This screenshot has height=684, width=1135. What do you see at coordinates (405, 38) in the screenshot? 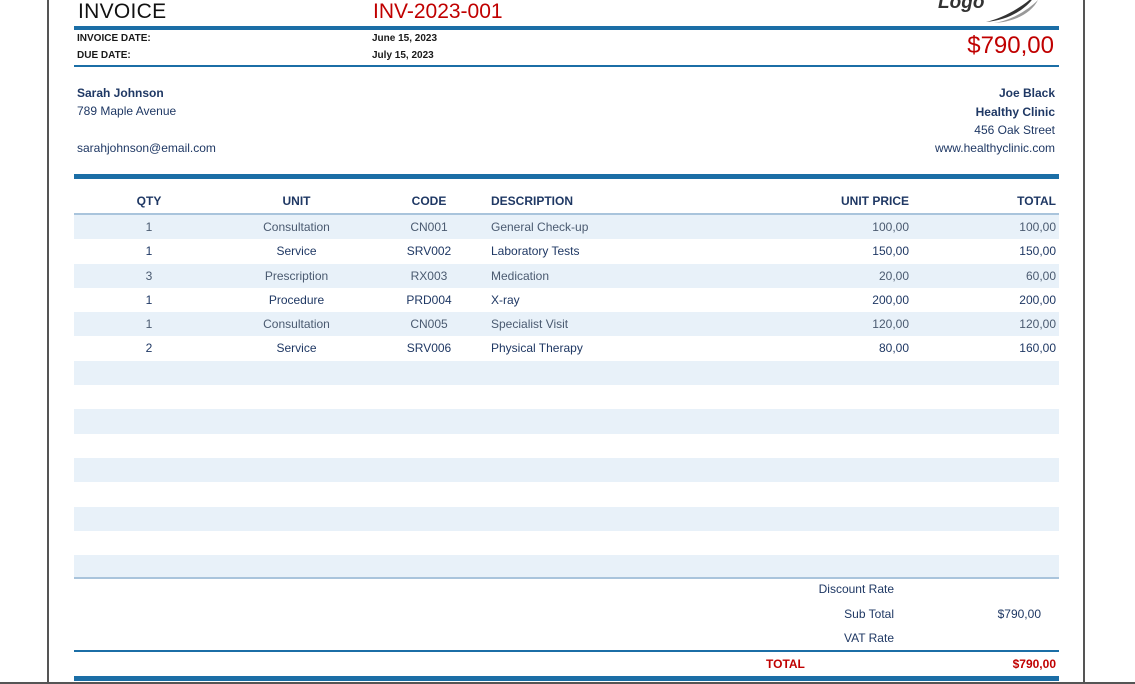
I see `invoice-date-value: June 15, 2023` at bounding box center [405, 38].